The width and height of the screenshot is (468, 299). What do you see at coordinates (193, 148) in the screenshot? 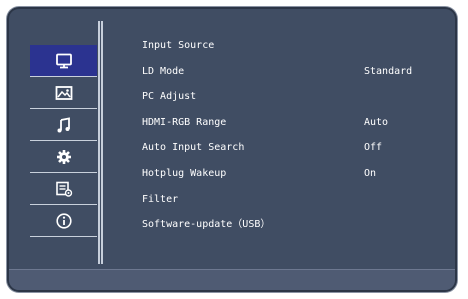
I see `menu-item-label: Auto Input Search` at bounding box center [193, 148].